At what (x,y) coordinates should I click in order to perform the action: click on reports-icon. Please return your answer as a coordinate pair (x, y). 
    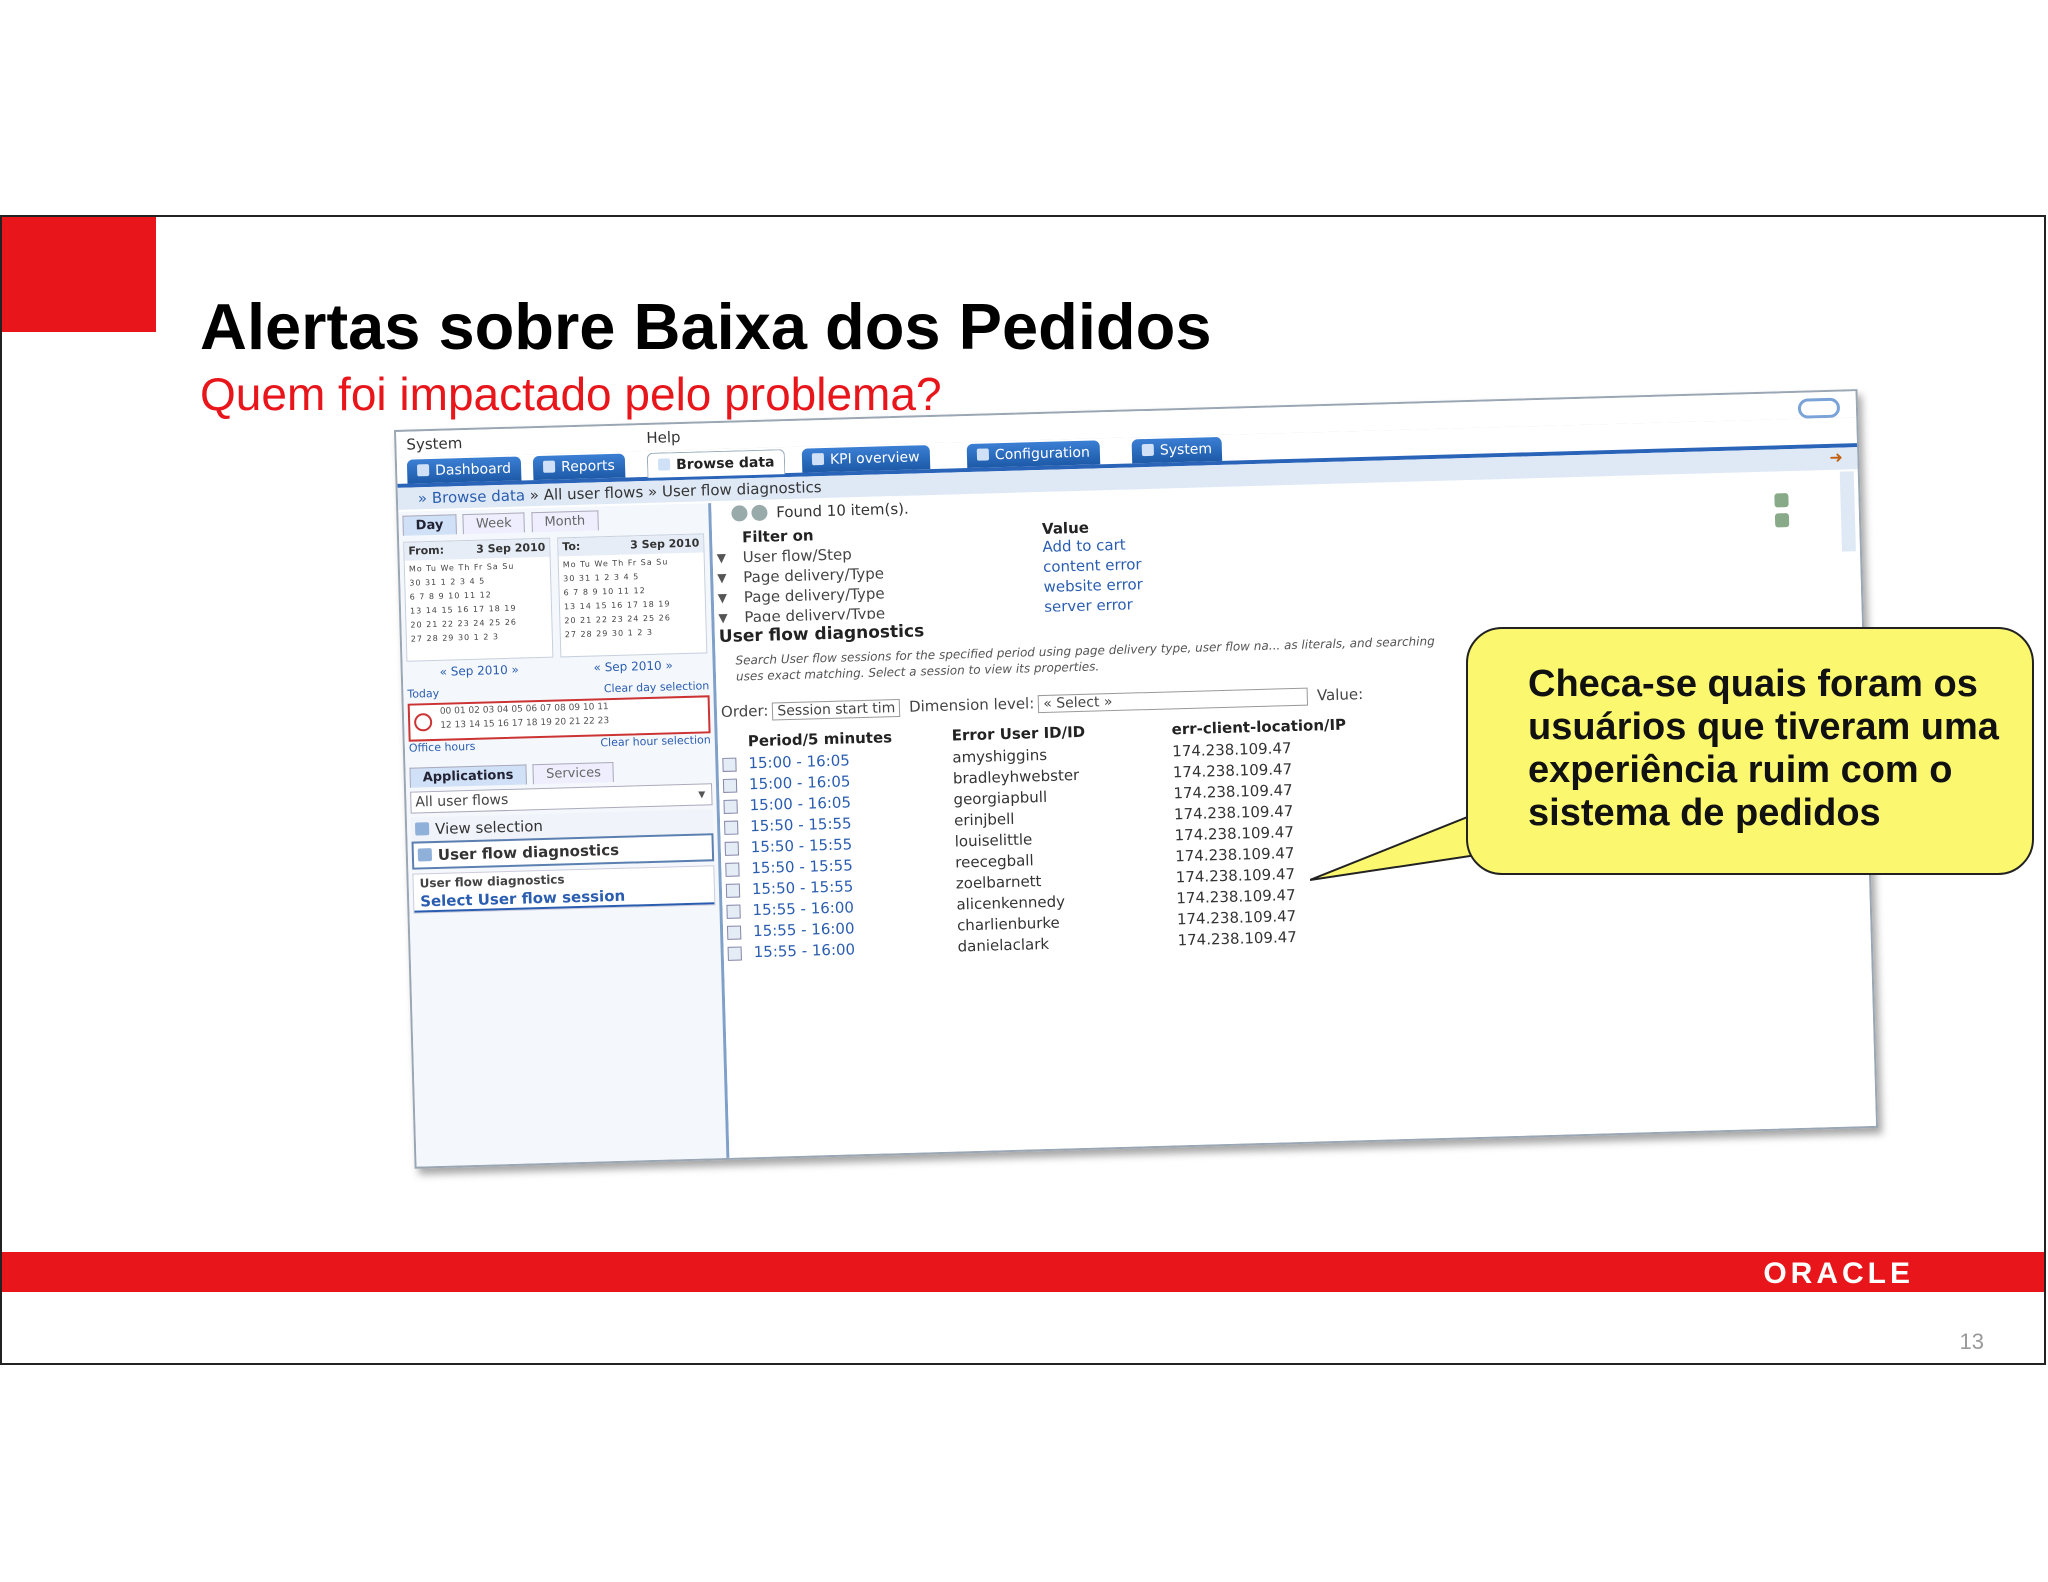
    Looking at the image, I should click on (549, 466).